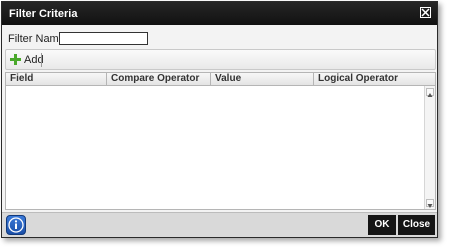  I want to click on column-header-logical-operator: Logical Operator, so click(374, 79).